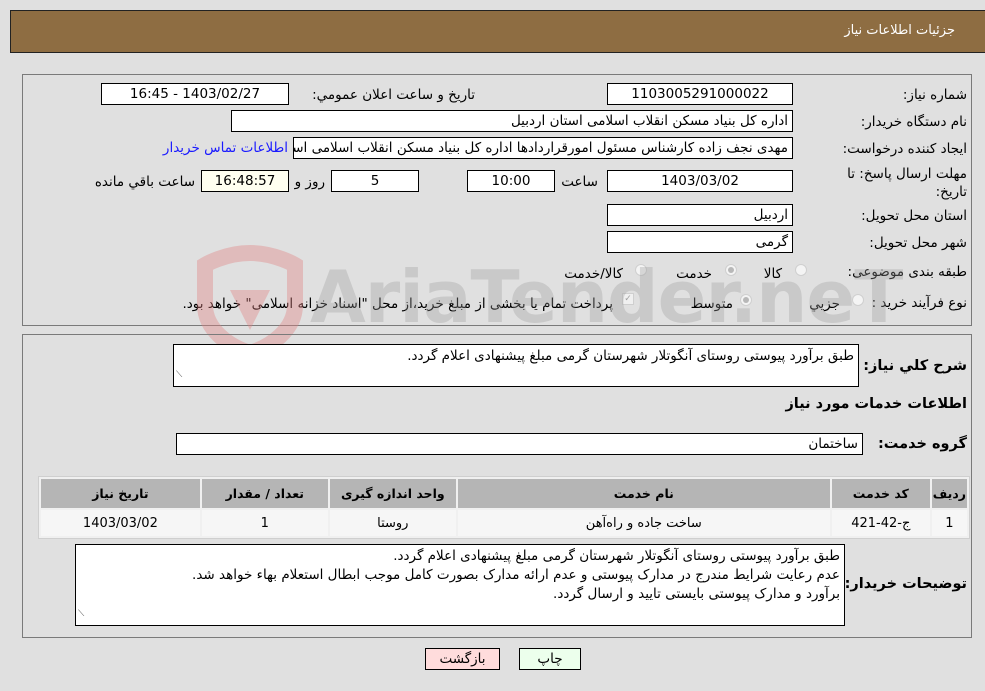 Image resolution: width=985 pixels, height=691 pixels. I want to click on announce-datetime-label: تاریخ و ساعت اعلان عمومي:, so click(393, 95).